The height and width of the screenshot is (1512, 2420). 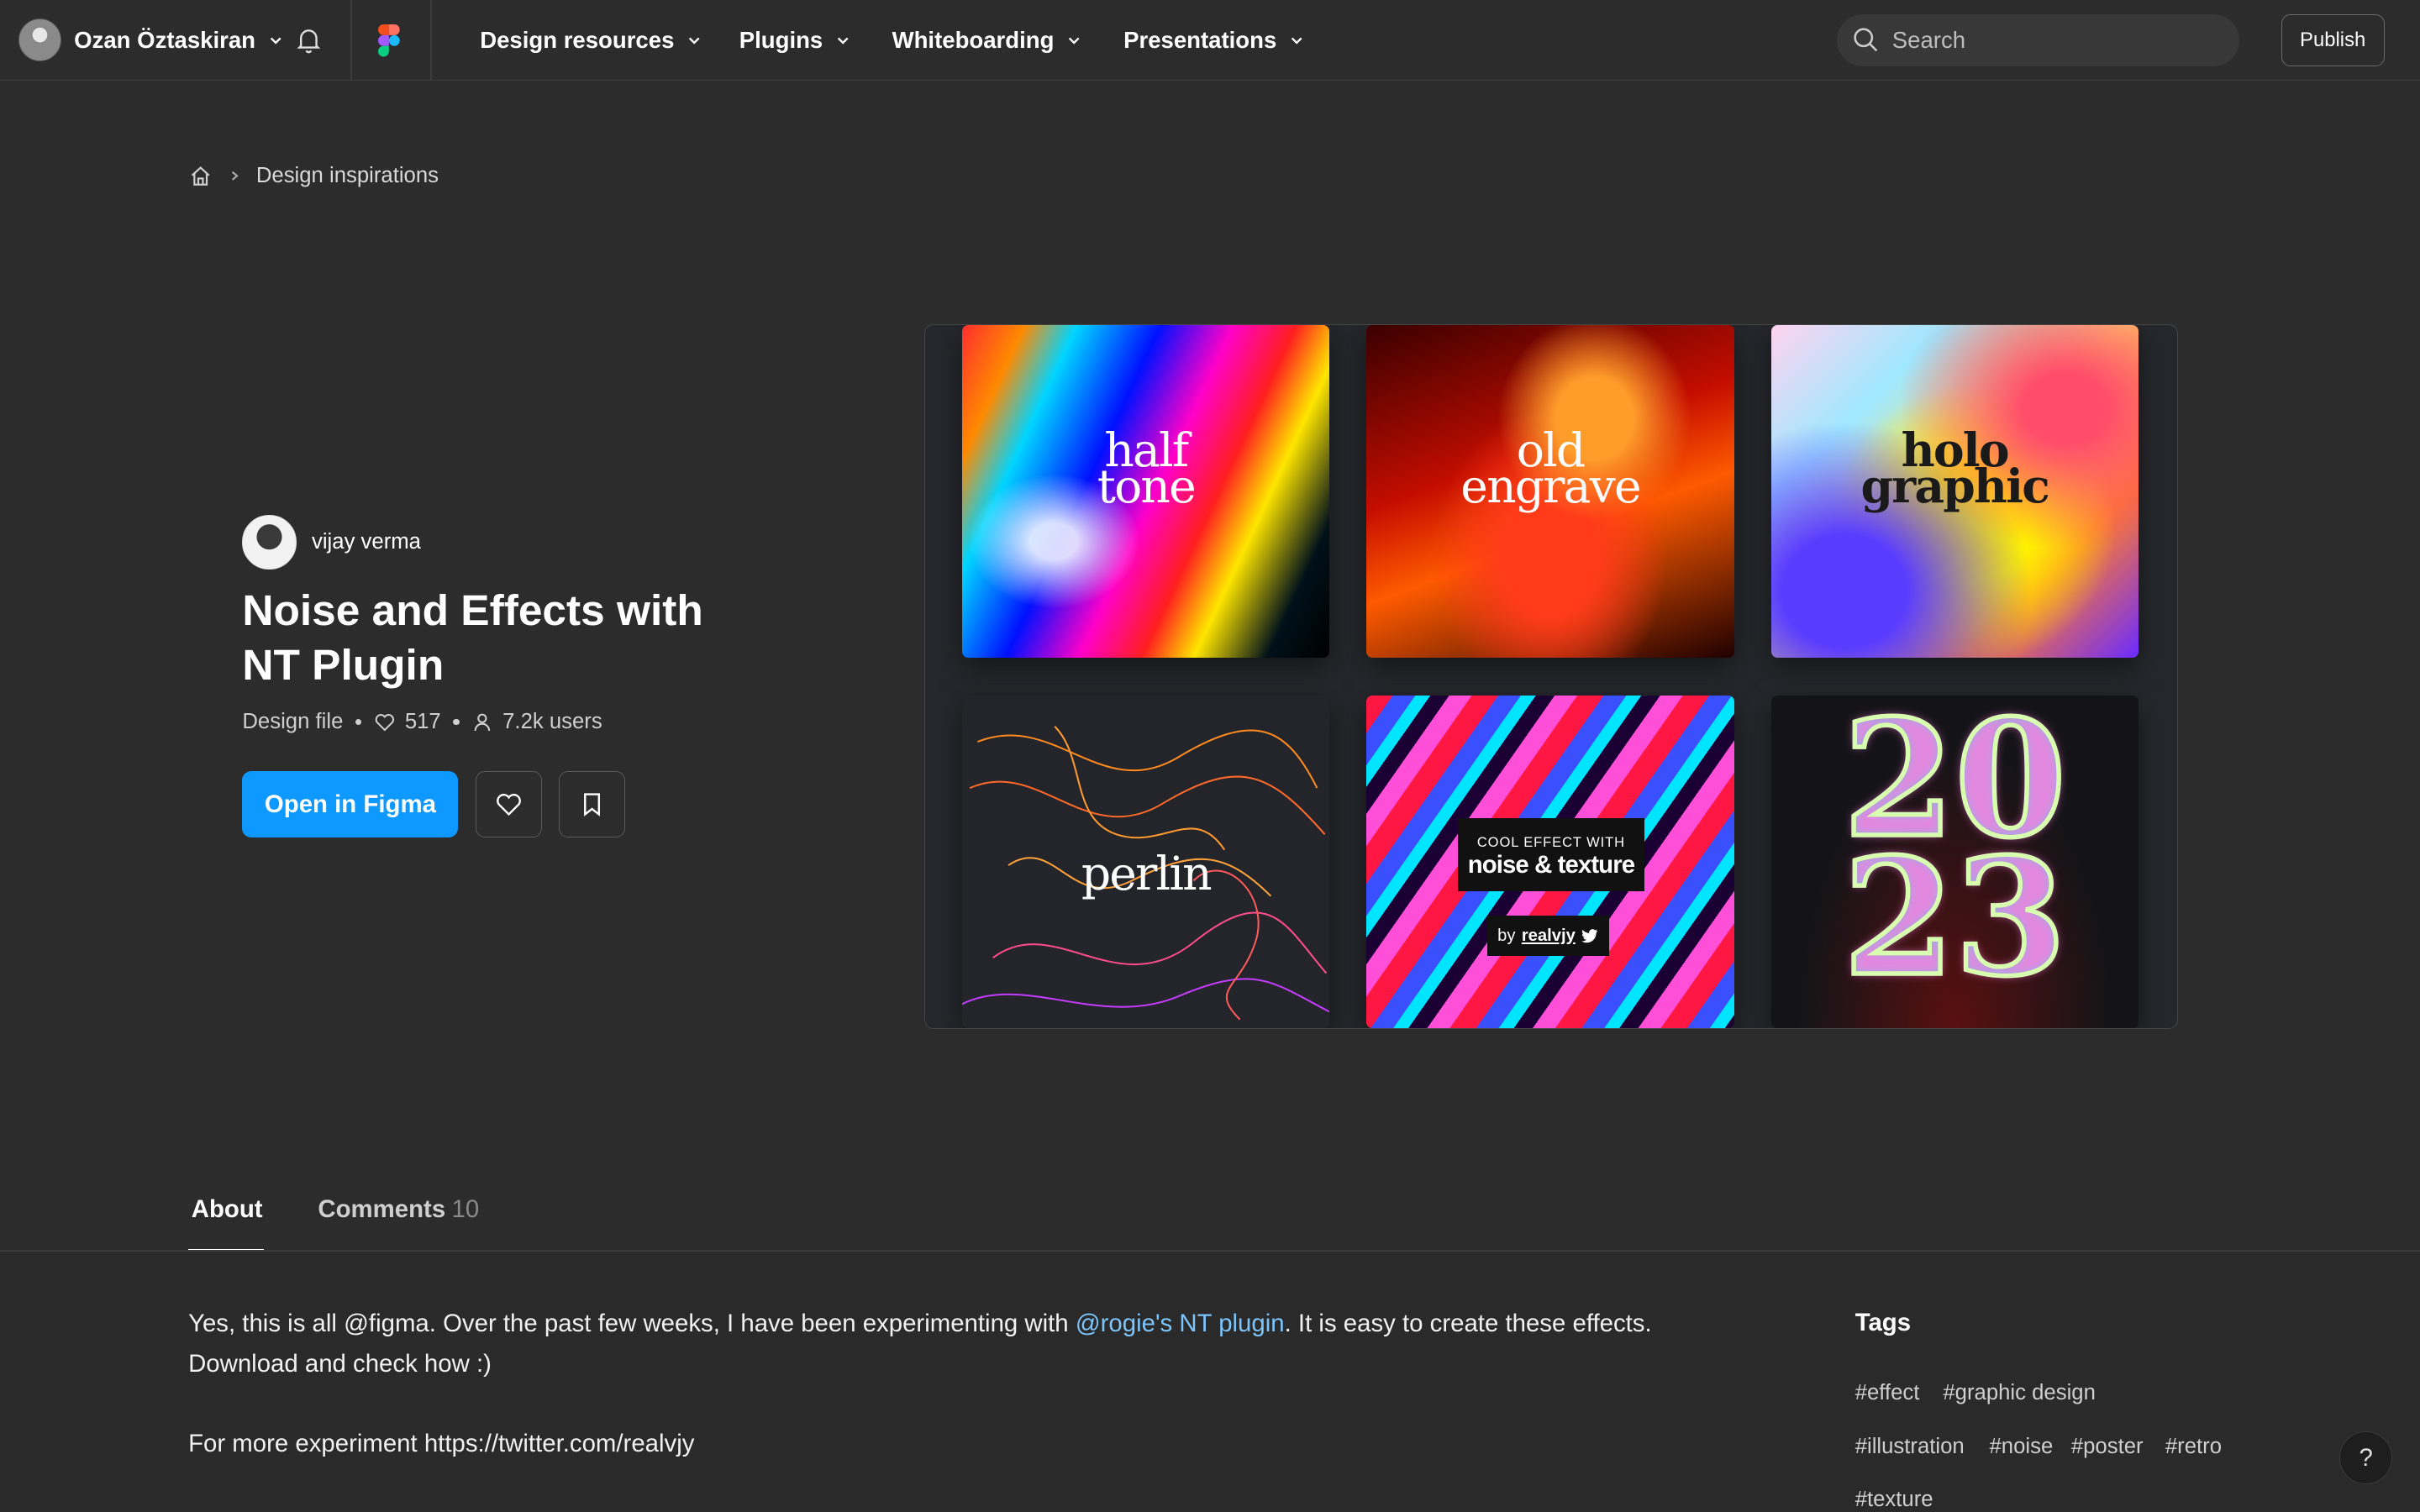 What do you see at coordinates (235, 176) in the screenshot?
I see `chevron-right-icon` at bounding box center [235, 176].